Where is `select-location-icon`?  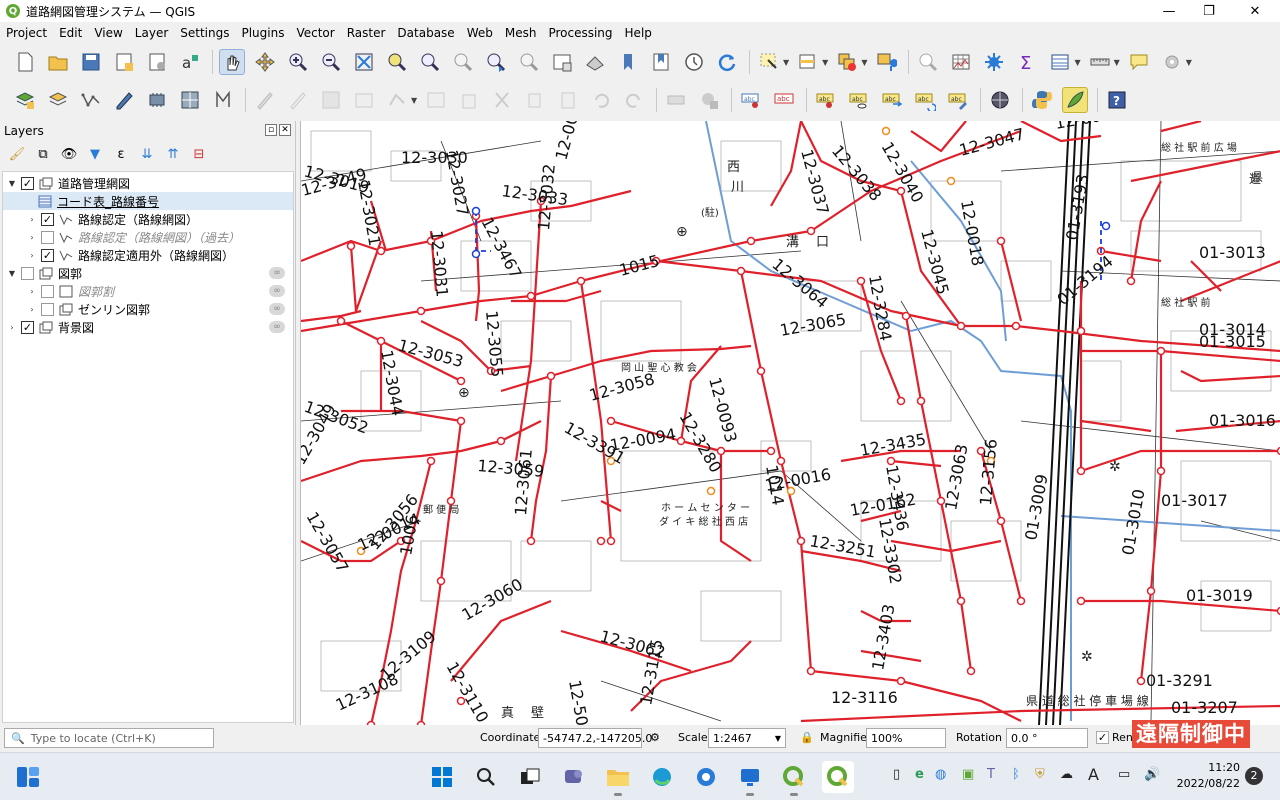 select-location-icon is located at coordinates (886, 62).